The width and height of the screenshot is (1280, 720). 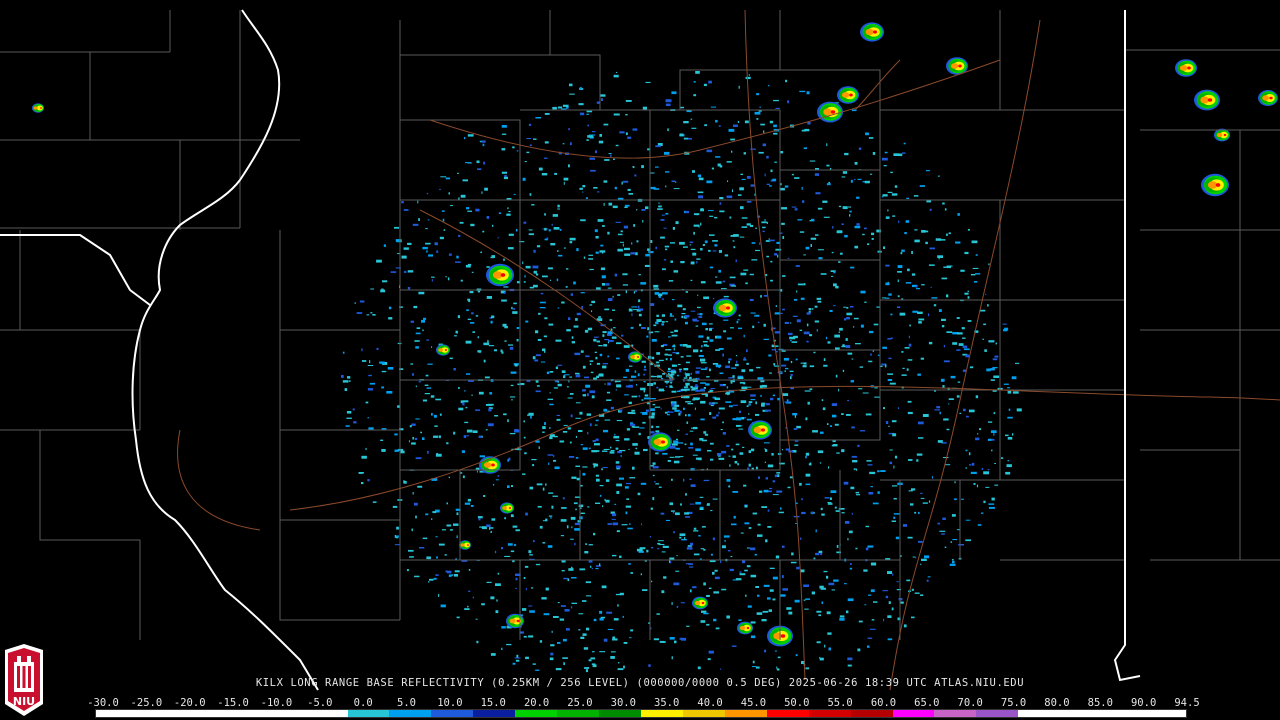 What do you see at coordinates (678, 384) in the screenshot?
I see `radar-site-marker` at bounding box center [678, 384].